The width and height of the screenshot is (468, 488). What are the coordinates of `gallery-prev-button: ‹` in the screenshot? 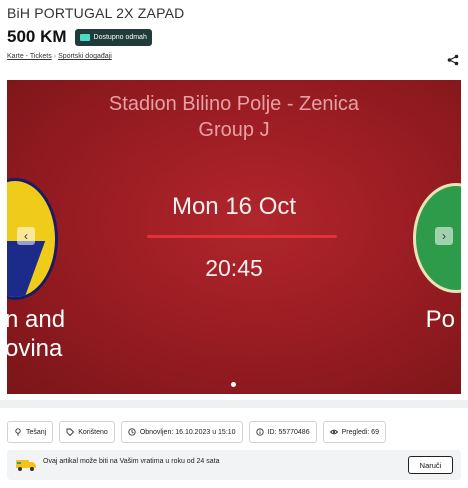 It's located at (26, 236).